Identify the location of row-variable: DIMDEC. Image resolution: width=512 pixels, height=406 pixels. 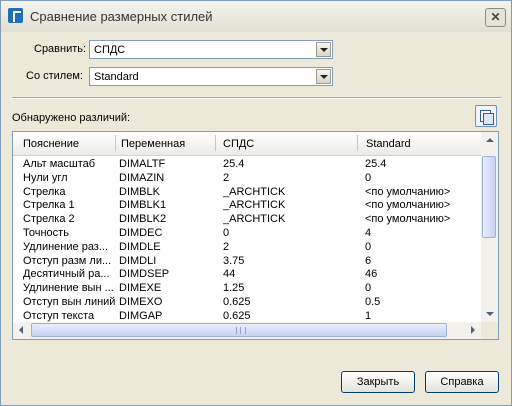
(141, 233).